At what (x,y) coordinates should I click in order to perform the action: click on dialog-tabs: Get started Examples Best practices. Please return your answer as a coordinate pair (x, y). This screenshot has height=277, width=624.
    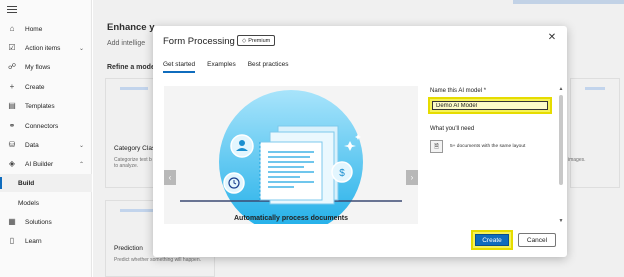
    Looking at the image, I should click on (232, 66).